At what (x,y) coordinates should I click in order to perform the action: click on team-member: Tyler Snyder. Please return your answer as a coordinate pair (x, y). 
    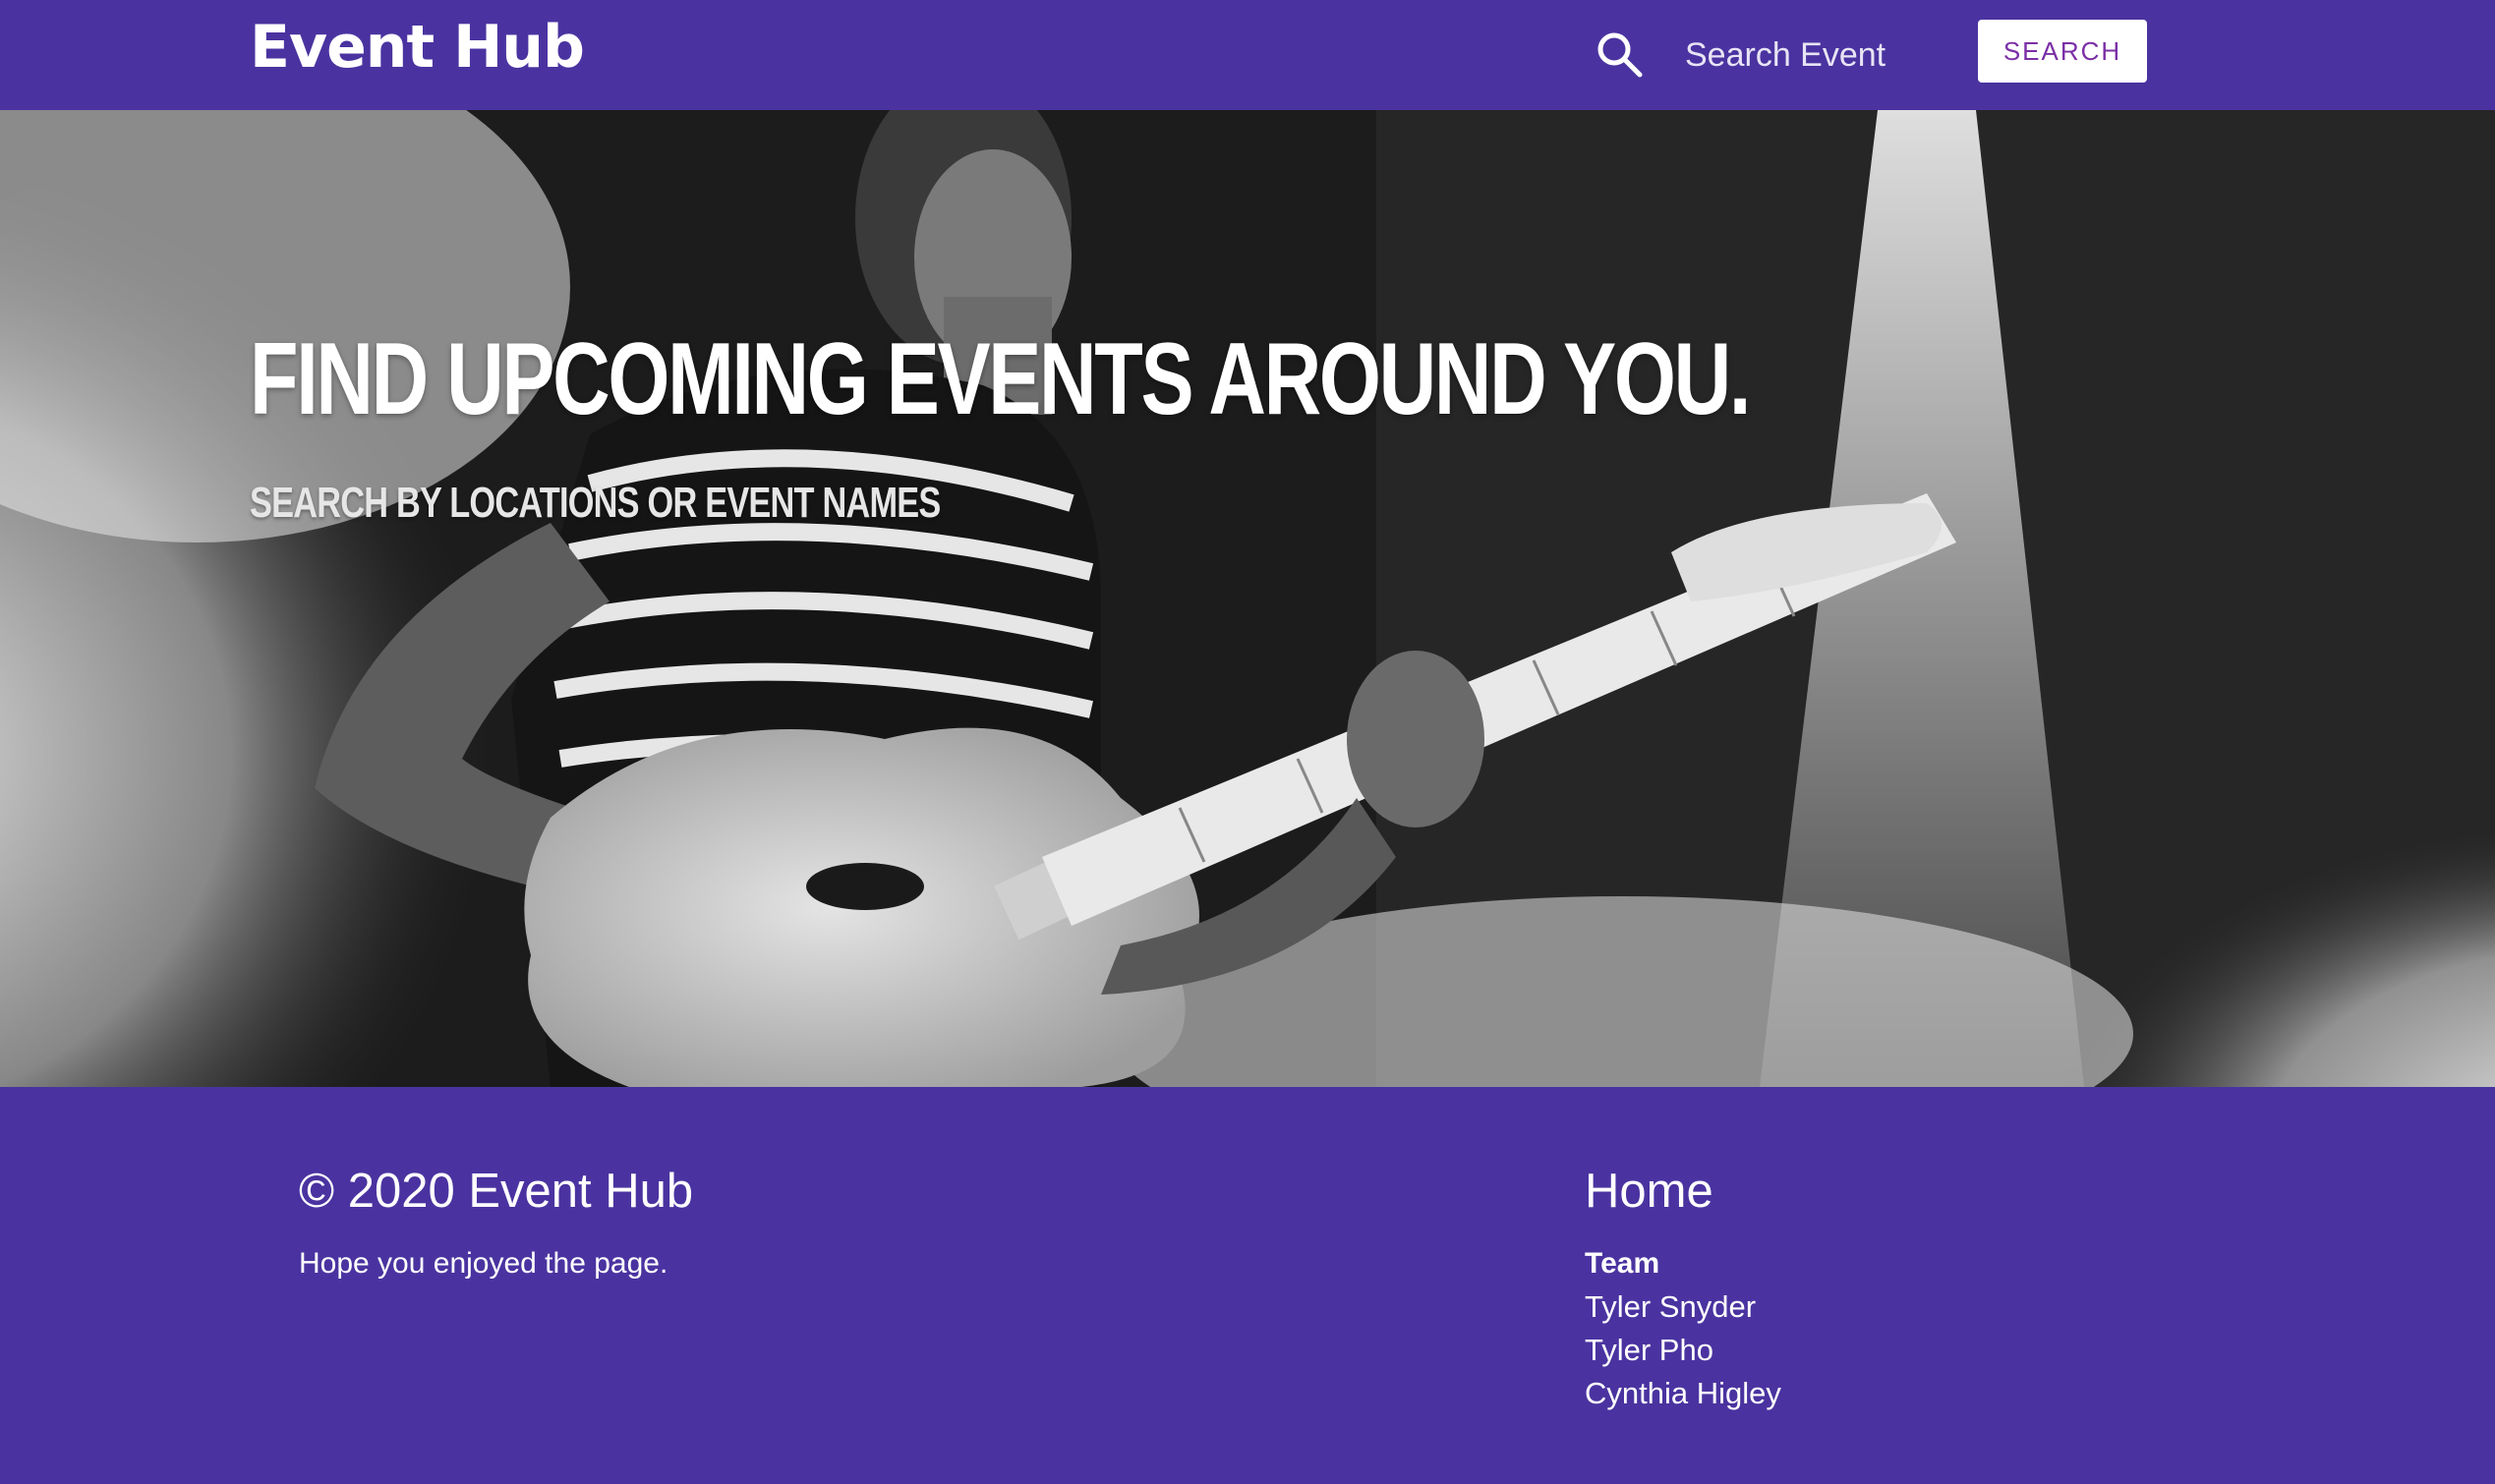
    Looking at the image, I should click on (1671, 1306).